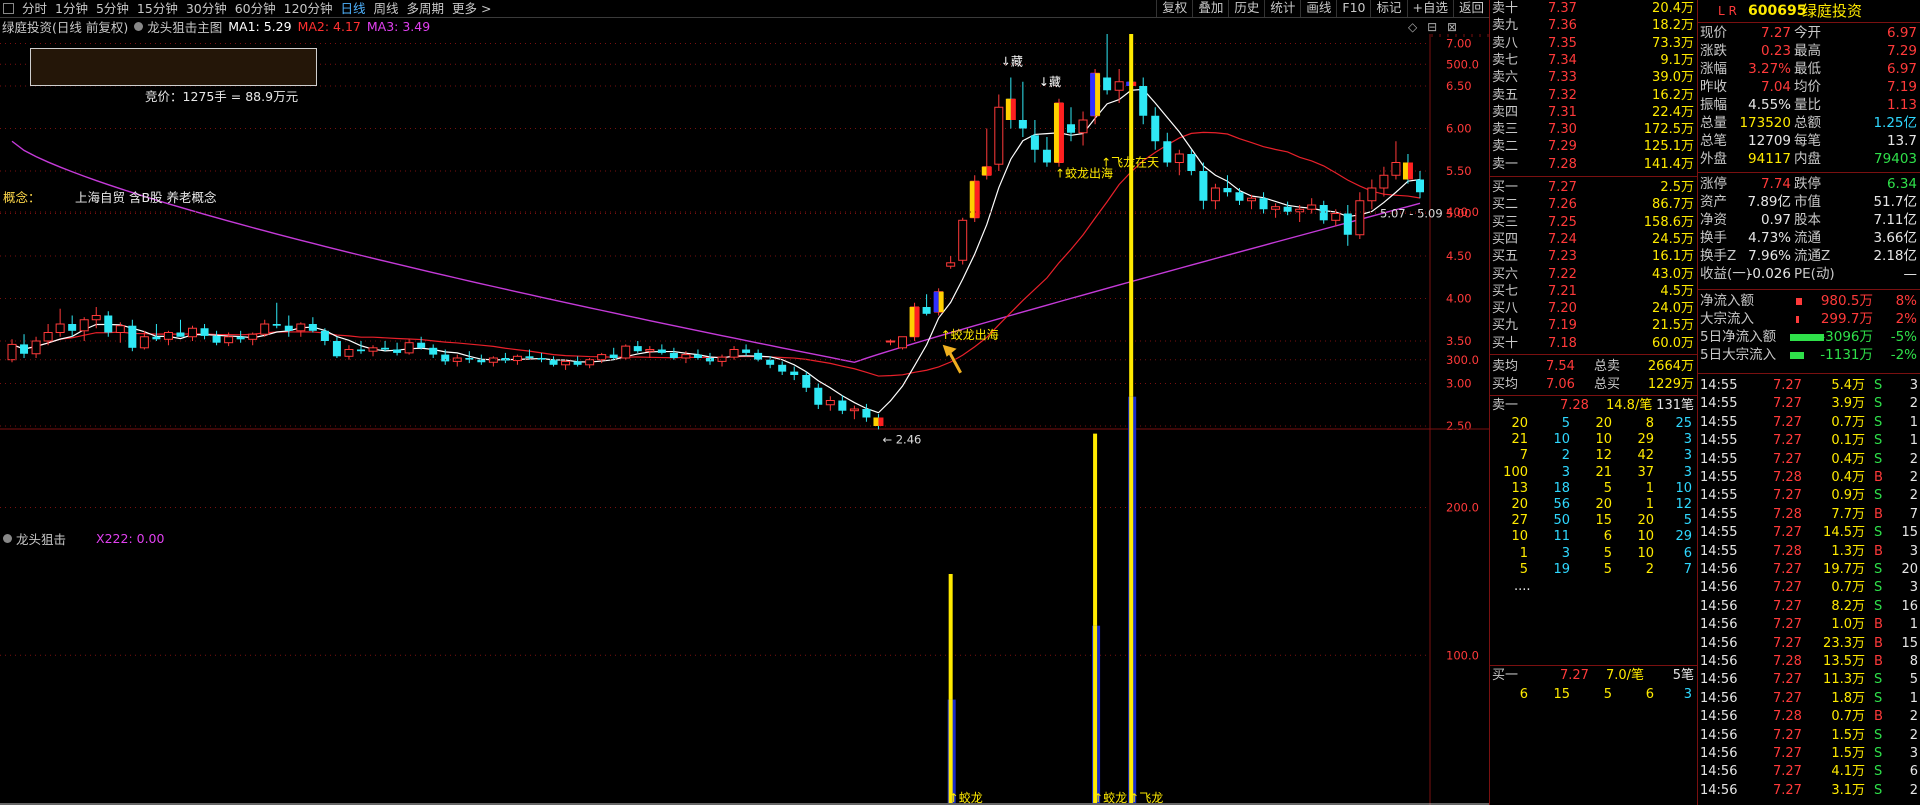 Image resolution: width=1920 pixels, height=805 pixels. What do you see at coordinates (1809, 337) in the screenshot?
I see `capital-flow-row: 5日净流入额 -3096万 -5%` at bounding box center [1809, 337].